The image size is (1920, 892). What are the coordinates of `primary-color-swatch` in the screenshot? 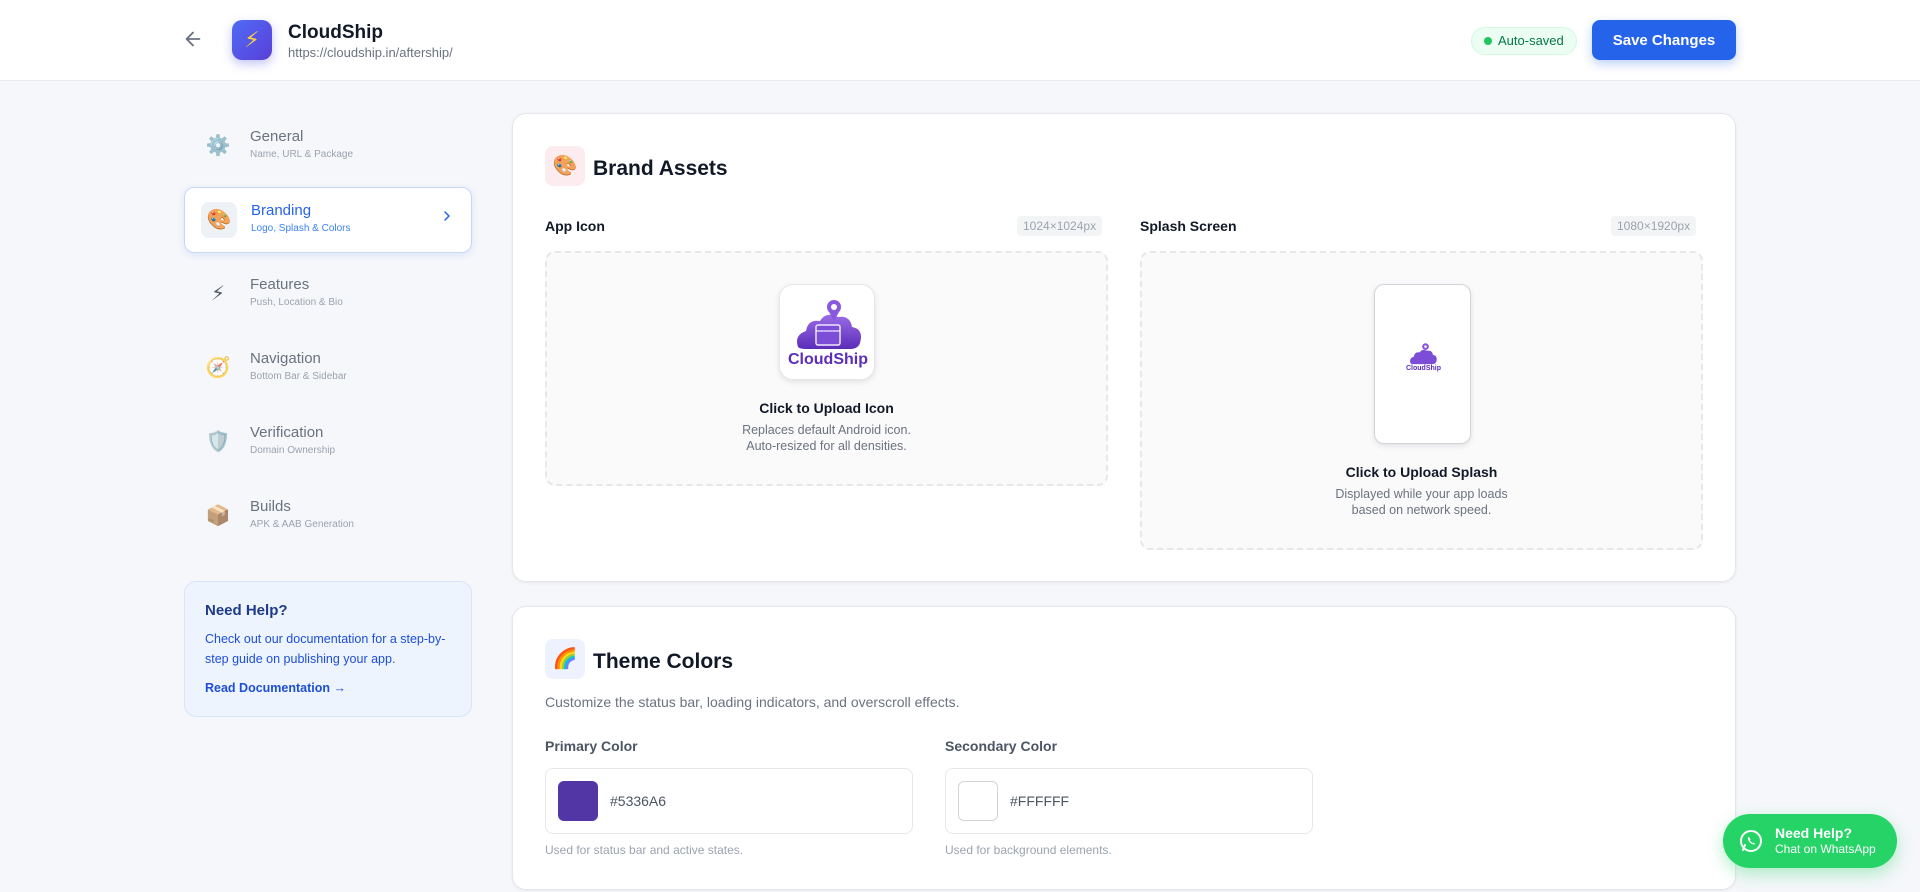 It's located at (578, 801).